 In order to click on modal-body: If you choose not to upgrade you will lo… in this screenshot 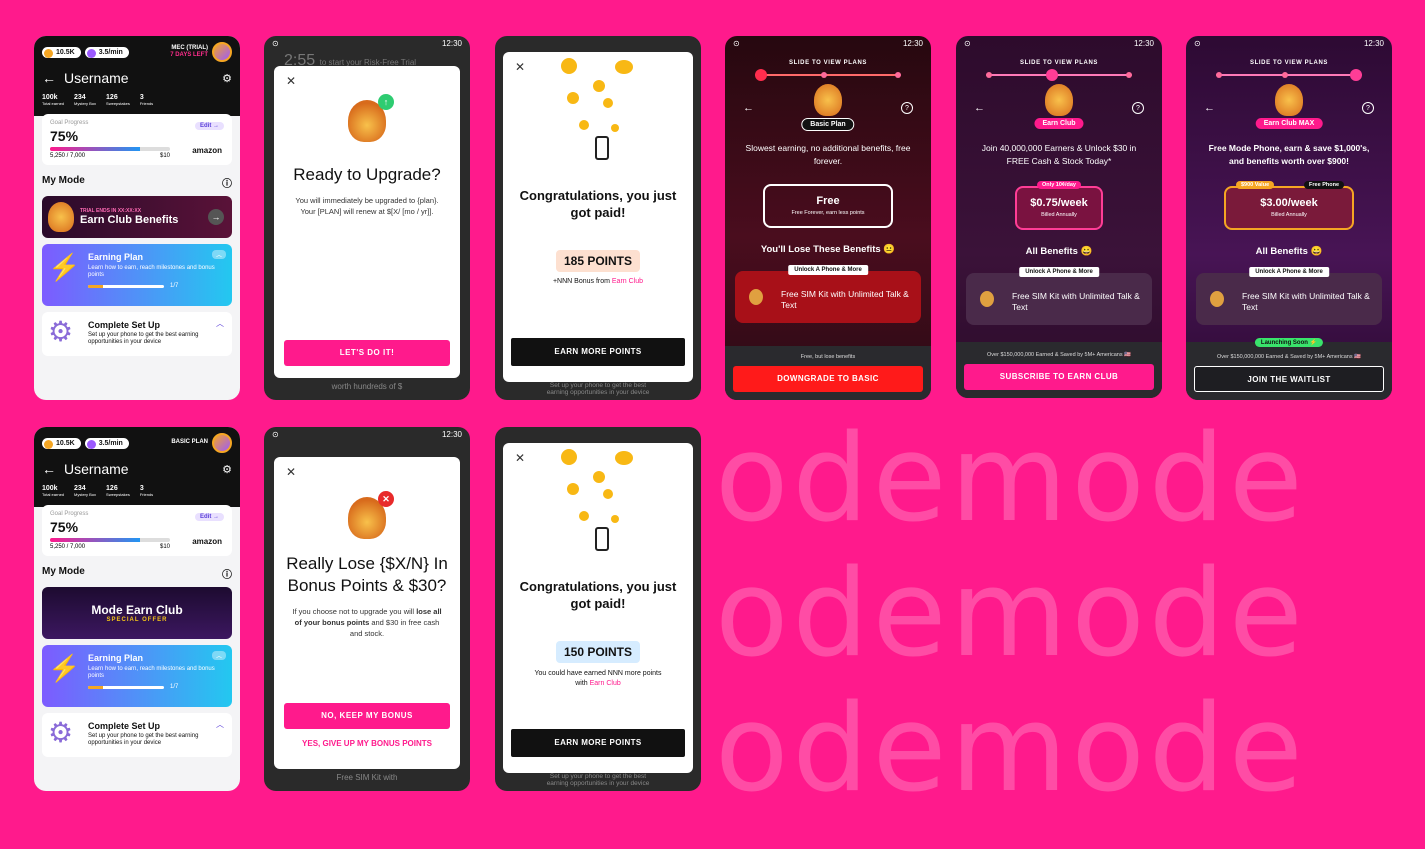, I will do `click(367, 622)`.